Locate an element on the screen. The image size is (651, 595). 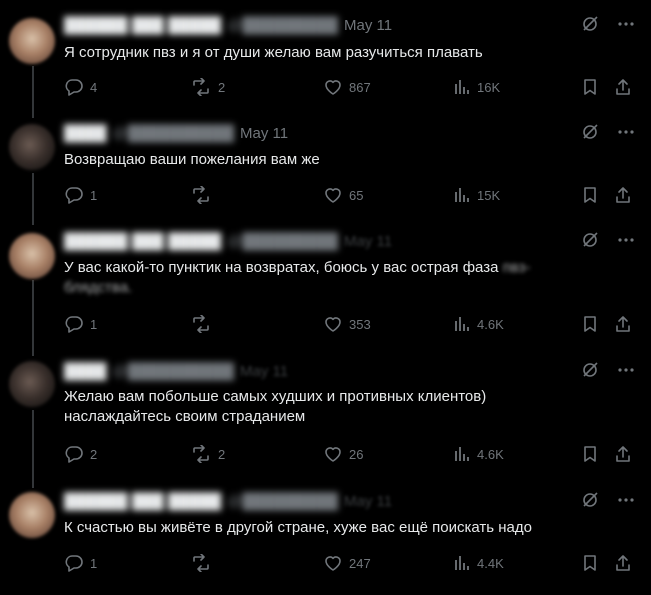
tweet-actions: 1 65 15K is located at coordinates (325, 195).